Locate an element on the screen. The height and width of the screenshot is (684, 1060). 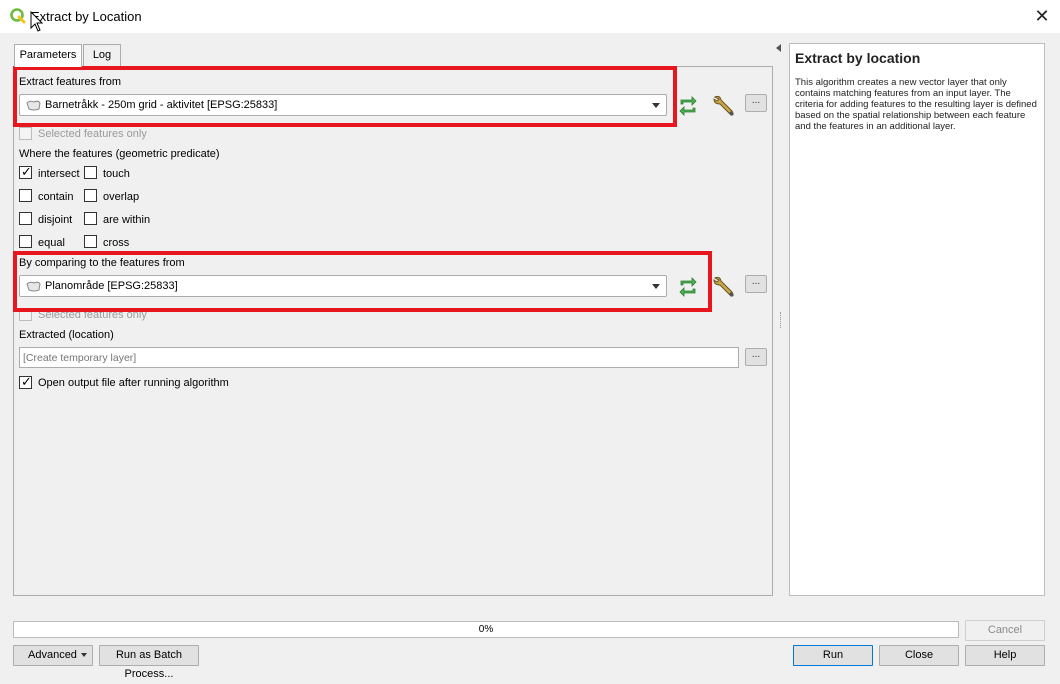
overlap-label: overlap is located at coordinates (121, 197).